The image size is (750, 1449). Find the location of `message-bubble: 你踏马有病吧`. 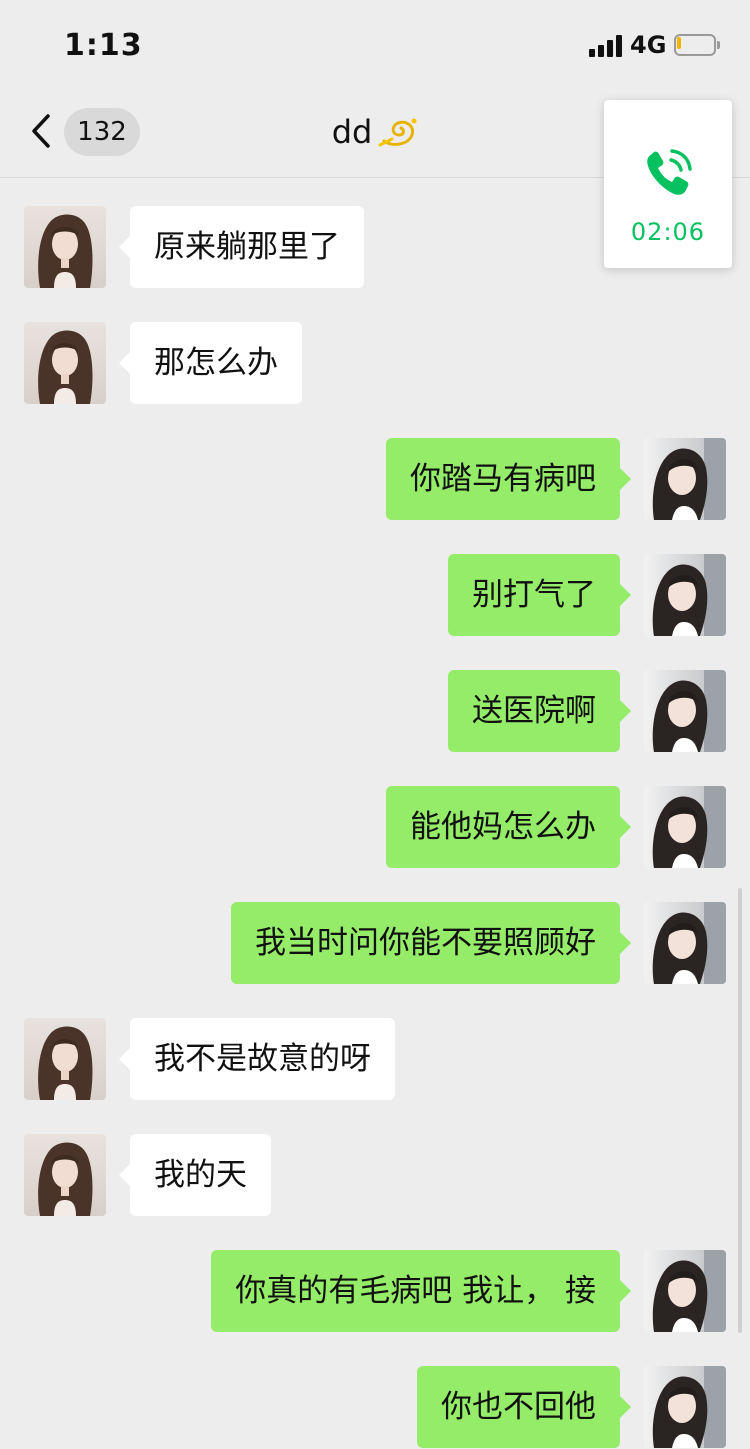

message-bubble: 你踏马有病吧 is located at coordinates (508, 479).